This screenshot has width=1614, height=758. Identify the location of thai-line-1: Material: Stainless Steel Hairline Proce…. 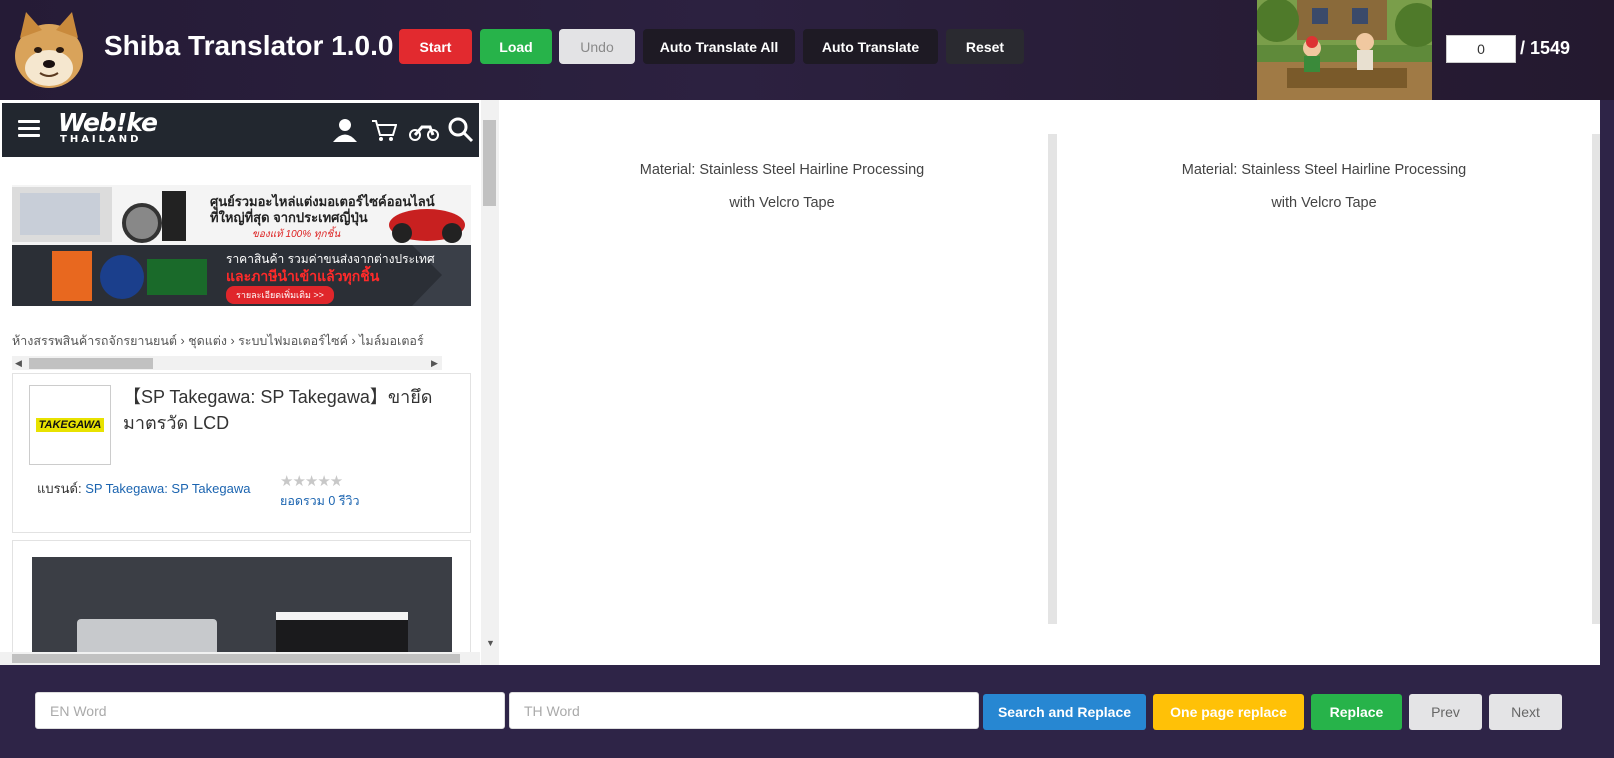
(1324, 170).